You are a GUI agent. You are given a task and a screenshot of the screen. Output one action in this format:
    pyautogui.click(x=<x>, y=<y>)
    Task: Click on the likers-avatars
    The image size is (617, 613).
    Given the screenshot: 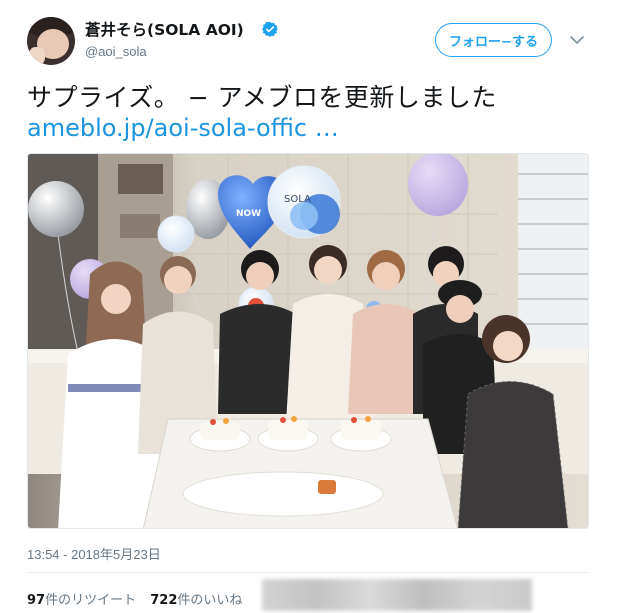 What is the action you would take?
    pyautogui.click(x=397, y=595)
    